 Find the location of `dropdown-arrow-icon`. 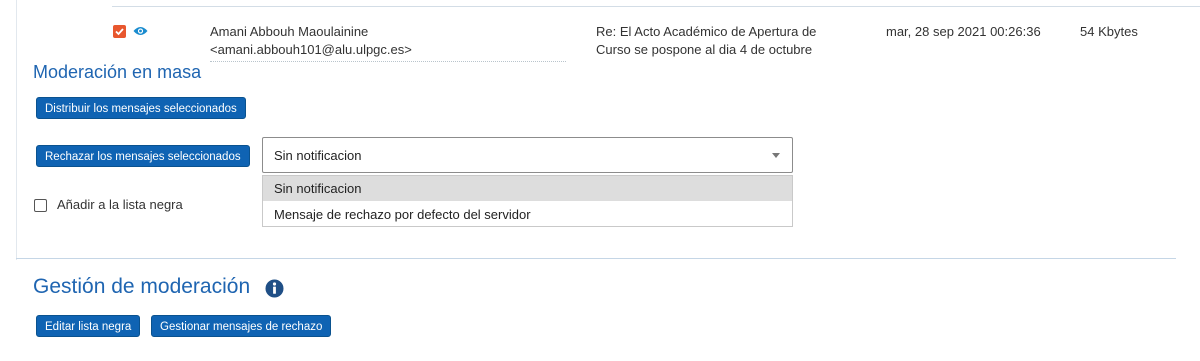

dropdown-arrow-icon is located at coordinates (776, 155).